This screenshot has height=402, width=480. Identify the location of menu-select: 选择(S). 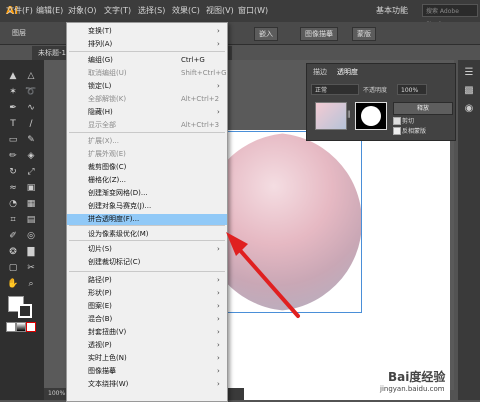
(151, 10).